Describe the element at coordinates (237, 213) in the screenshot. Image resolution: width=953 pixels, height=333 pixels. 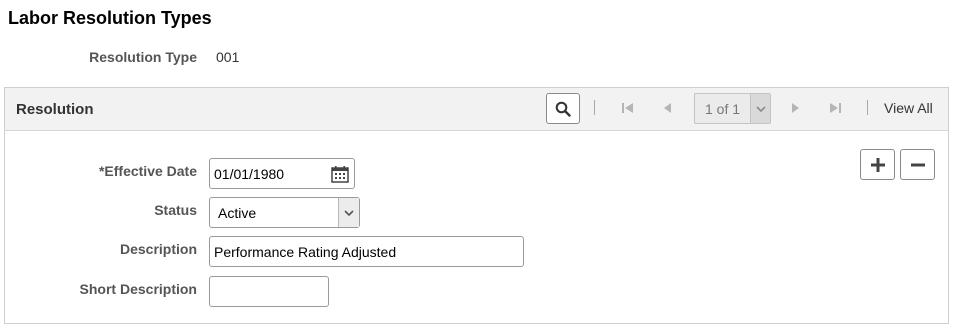
I see `status-value: Active` at that location.